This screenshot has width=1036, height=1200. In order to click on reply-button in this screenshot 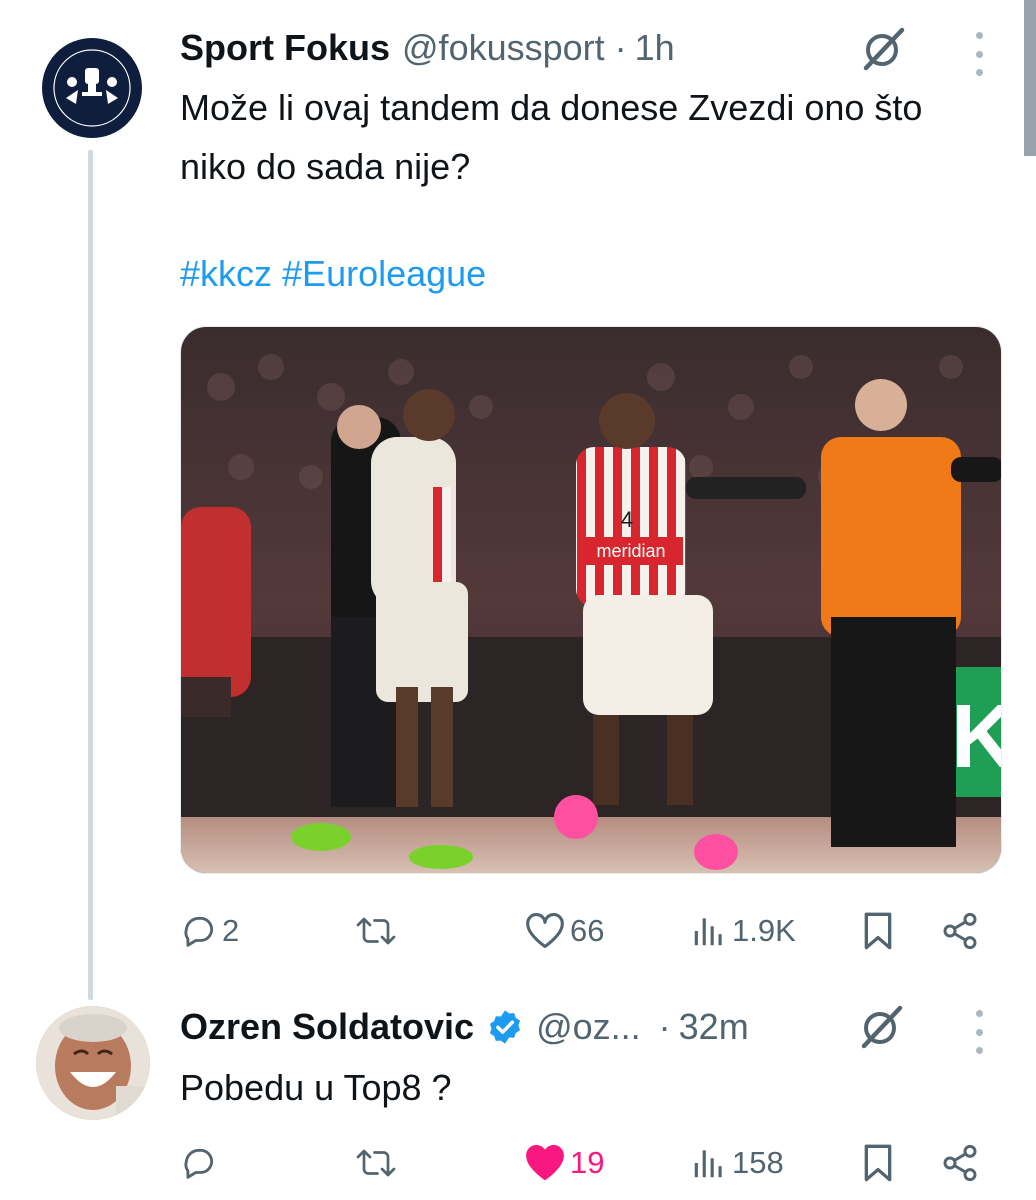, I will do `click(201, 1163)`.